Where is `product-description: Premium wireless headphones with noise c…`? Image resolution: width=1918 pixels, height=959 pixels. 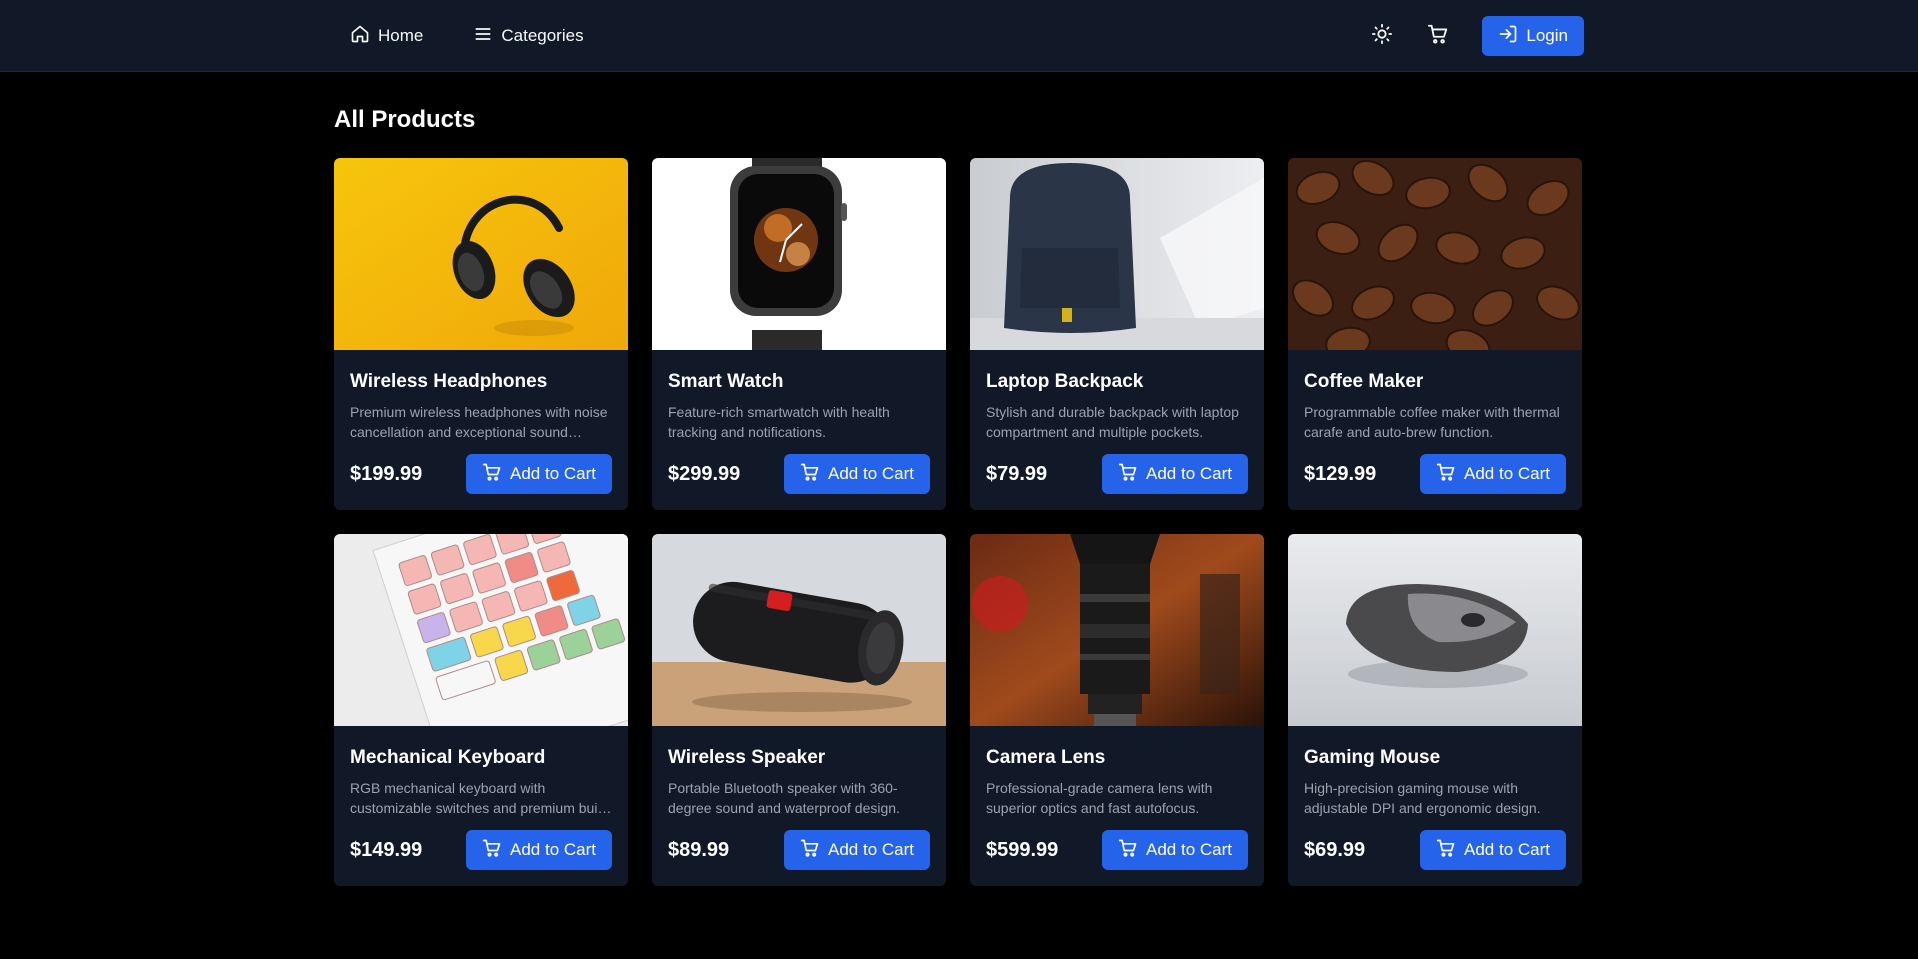
product-description: Premium wireless headphones with noise c… is located at coordinates (479, 422).